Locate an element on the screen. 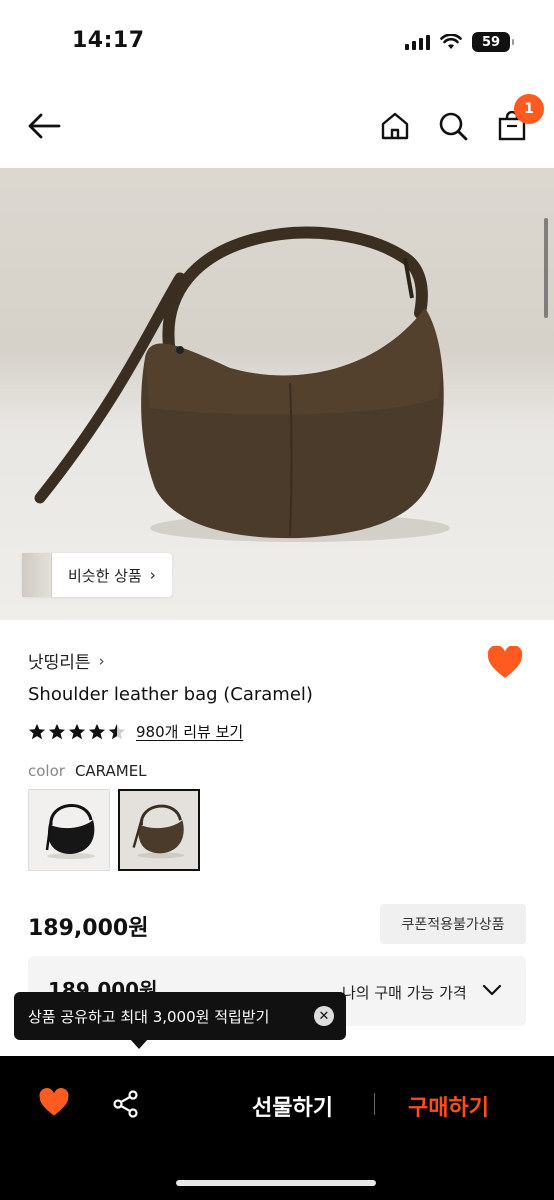 The width and height of the screenshot is (554, 1200). gift-button: 선물하기 is located at coordinates (292, 1106).